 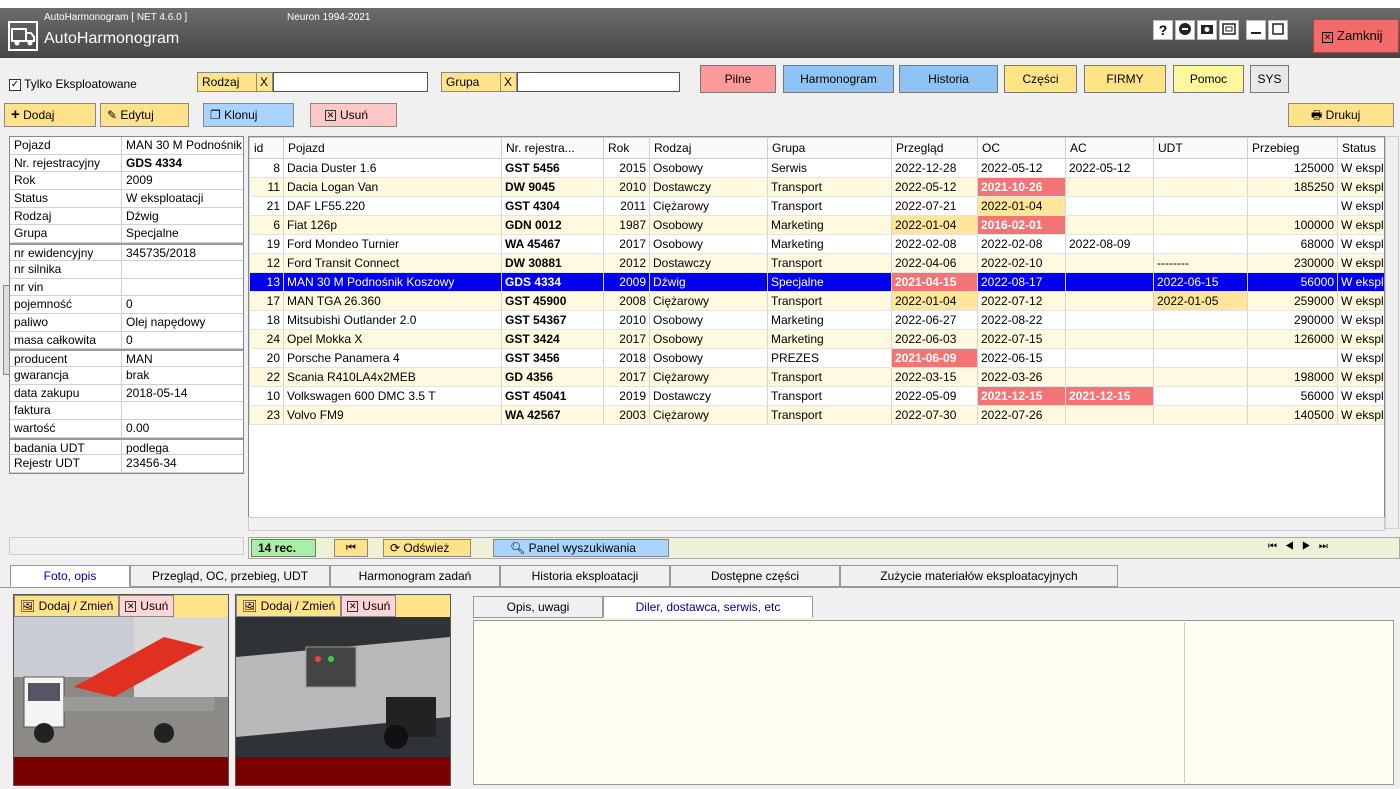 What do you see at coordinates (934, 263) in the screenshot?
I see `cell-przeglad: 2022-04-06` at bounding box center [934, 263].